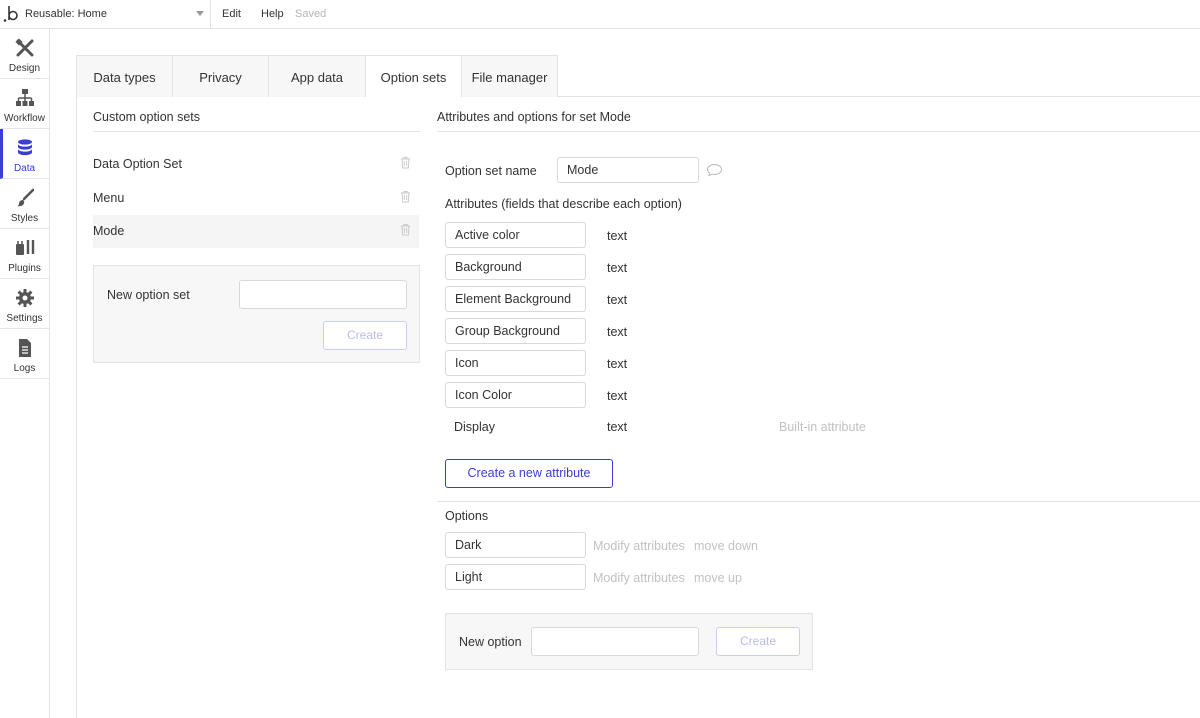 Image resolution: width=1200 pixels, height=718 pixels. What do you see at coordinates (24, 47) in the screenshot?
I see `design-icon` at bounding box center [24, 47].